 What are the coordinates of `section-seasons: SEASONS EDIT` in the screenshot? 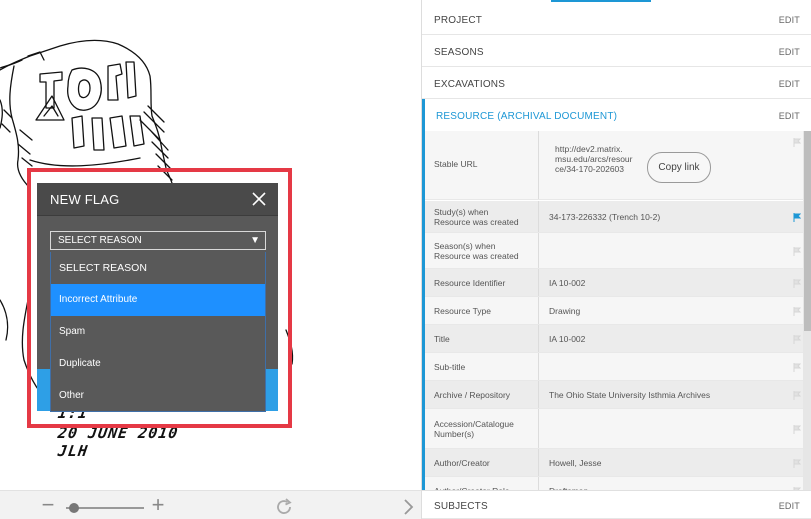 It's located at (616, 51).